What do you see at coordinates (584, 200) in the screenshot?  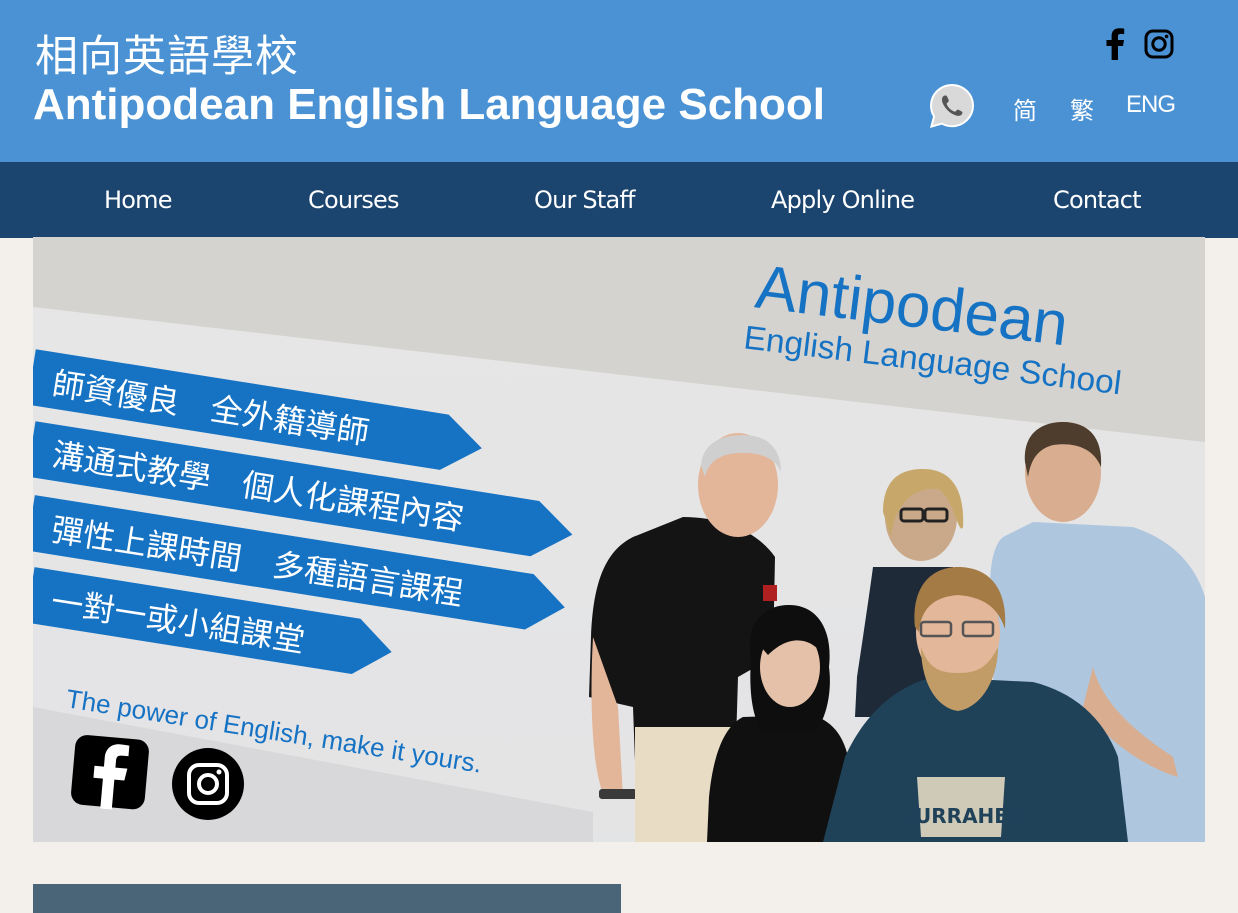 I see `nav-our-staff: Our Staff` at bounding box center [584, 200].